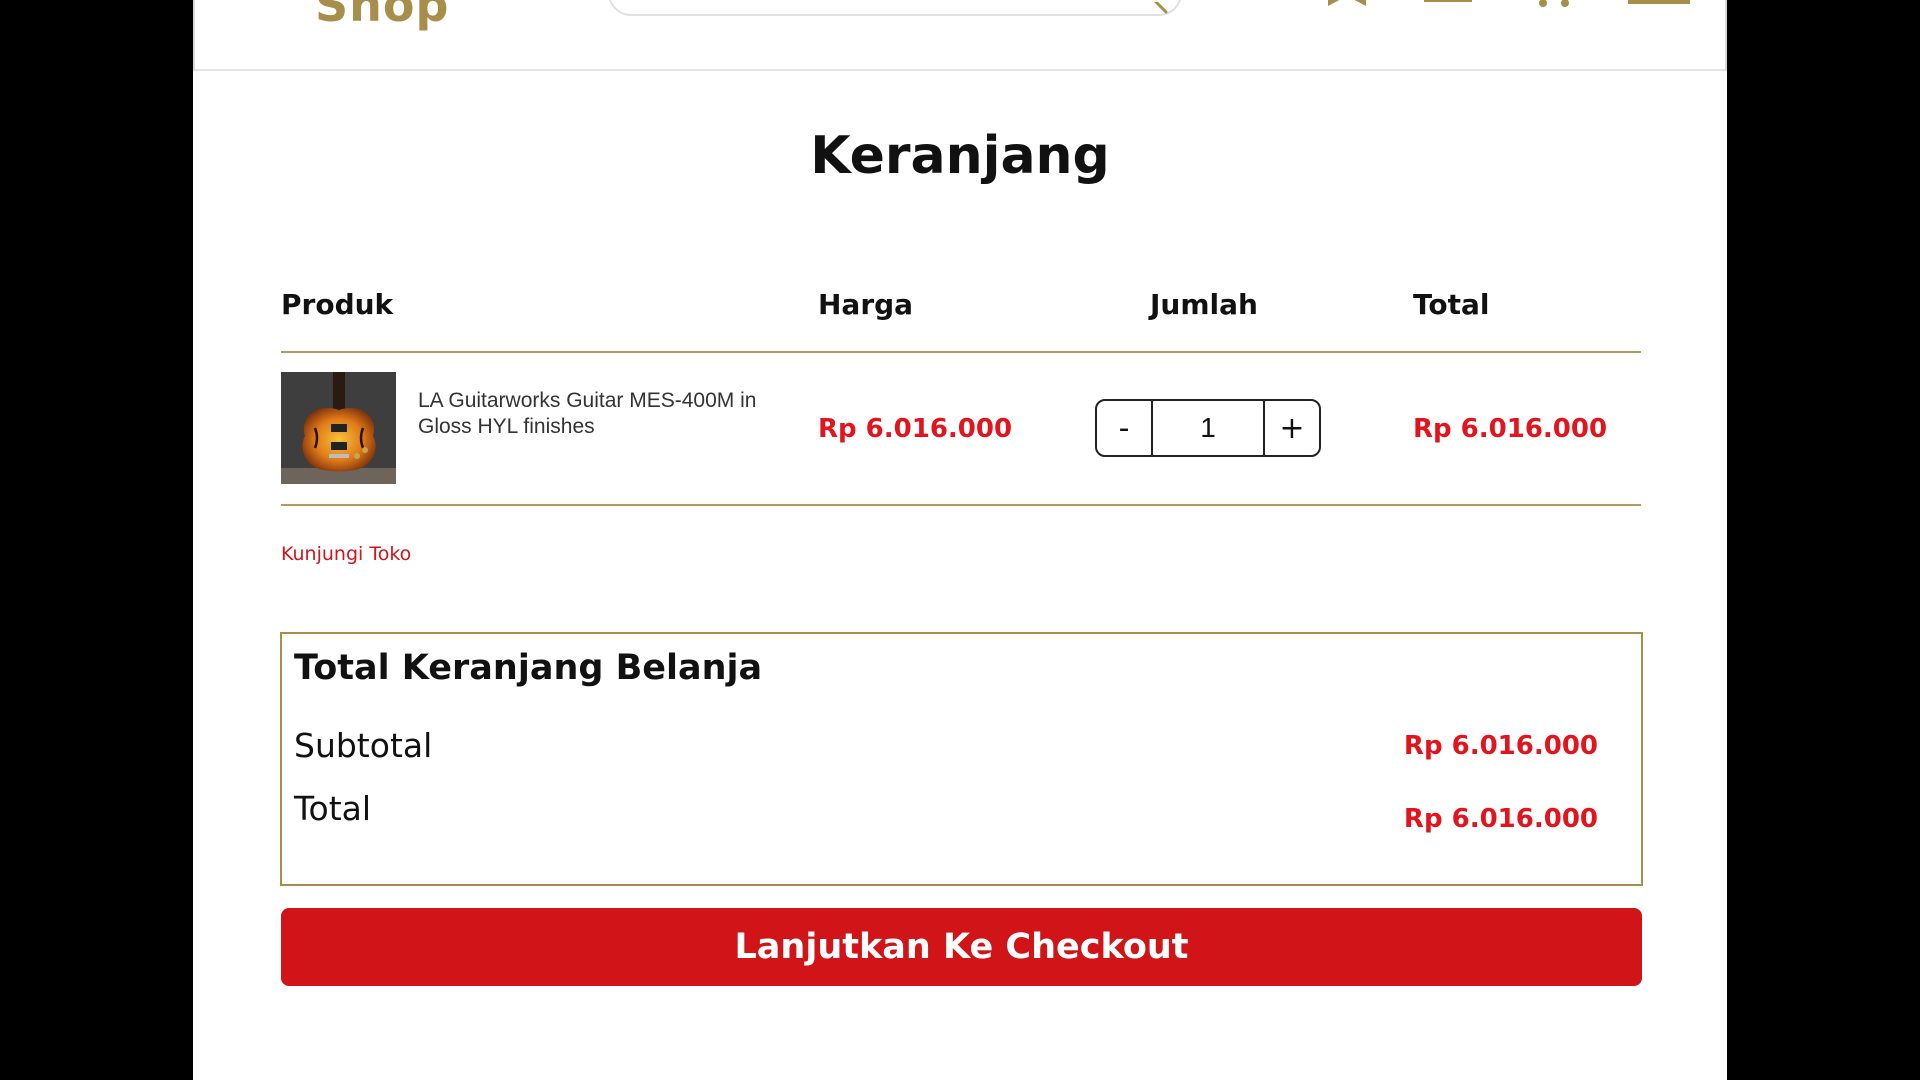  I want to click on total-value: Rp 6.016.000, so click(1500, 819).